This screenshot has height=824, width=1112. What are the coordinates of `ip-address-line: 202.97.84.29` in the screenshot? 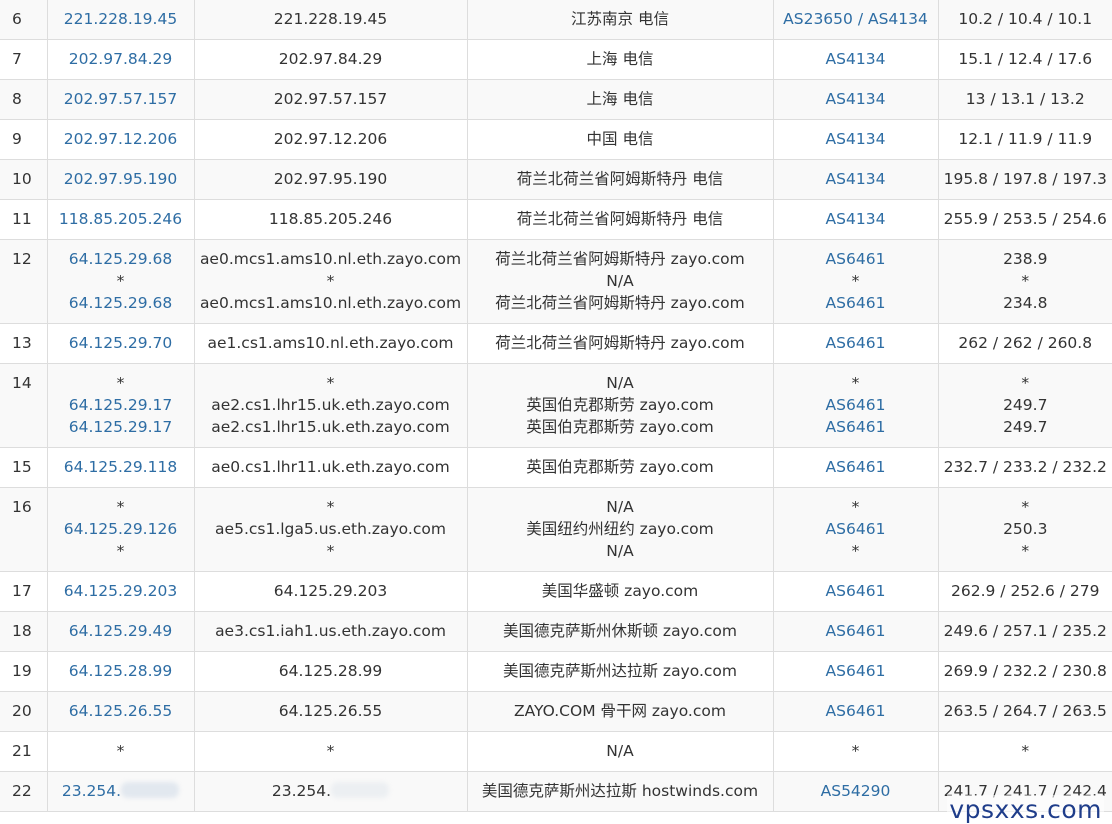 It's located at (121, 59).